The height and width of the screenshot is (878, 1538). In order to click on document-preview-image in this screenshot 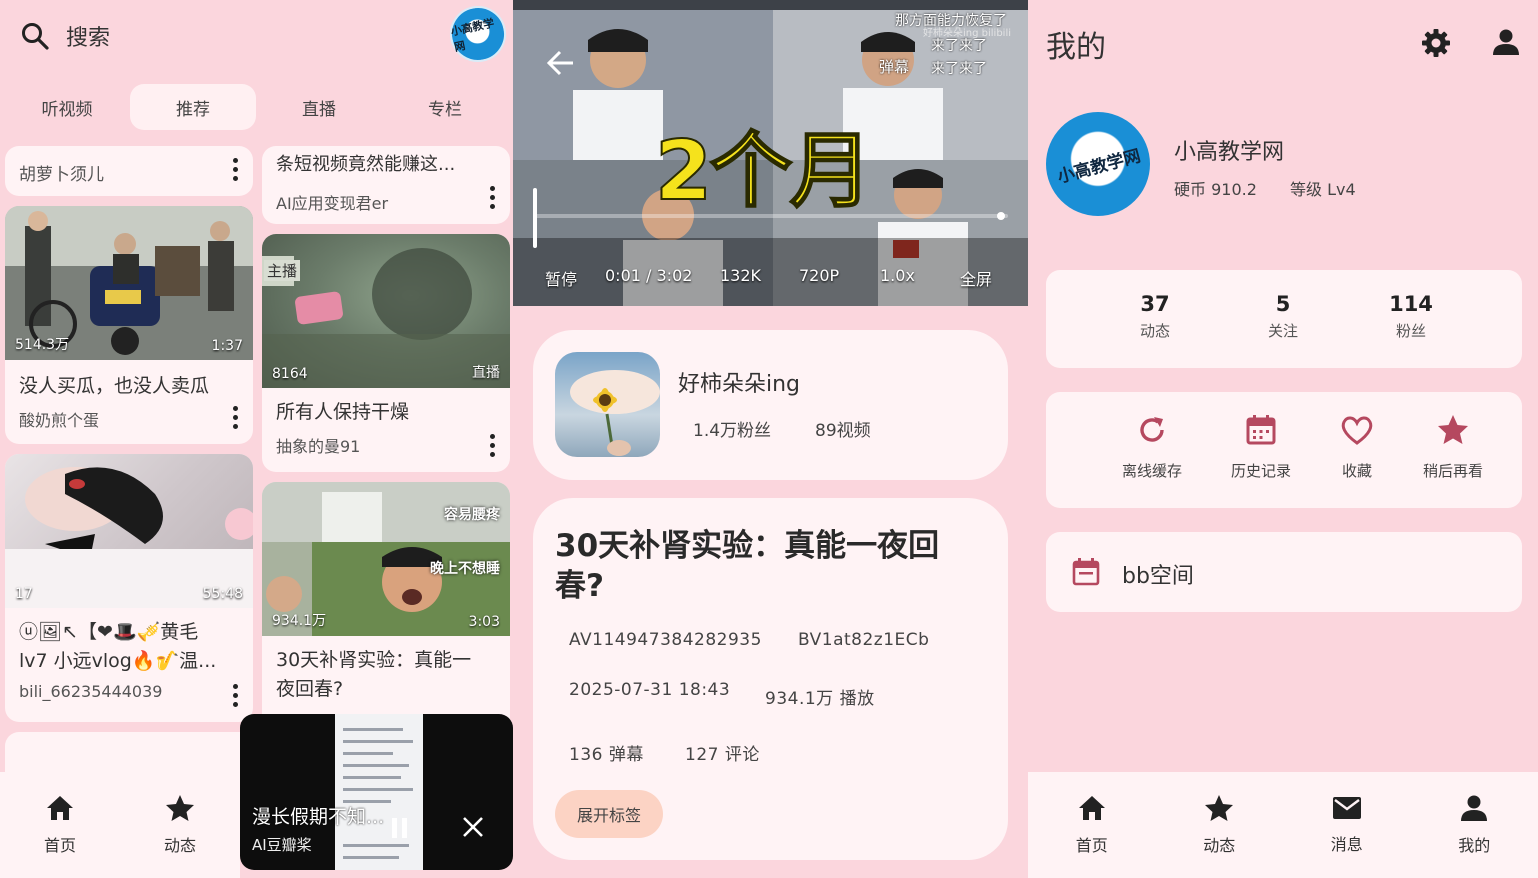, I will do `click(378, 793)`.